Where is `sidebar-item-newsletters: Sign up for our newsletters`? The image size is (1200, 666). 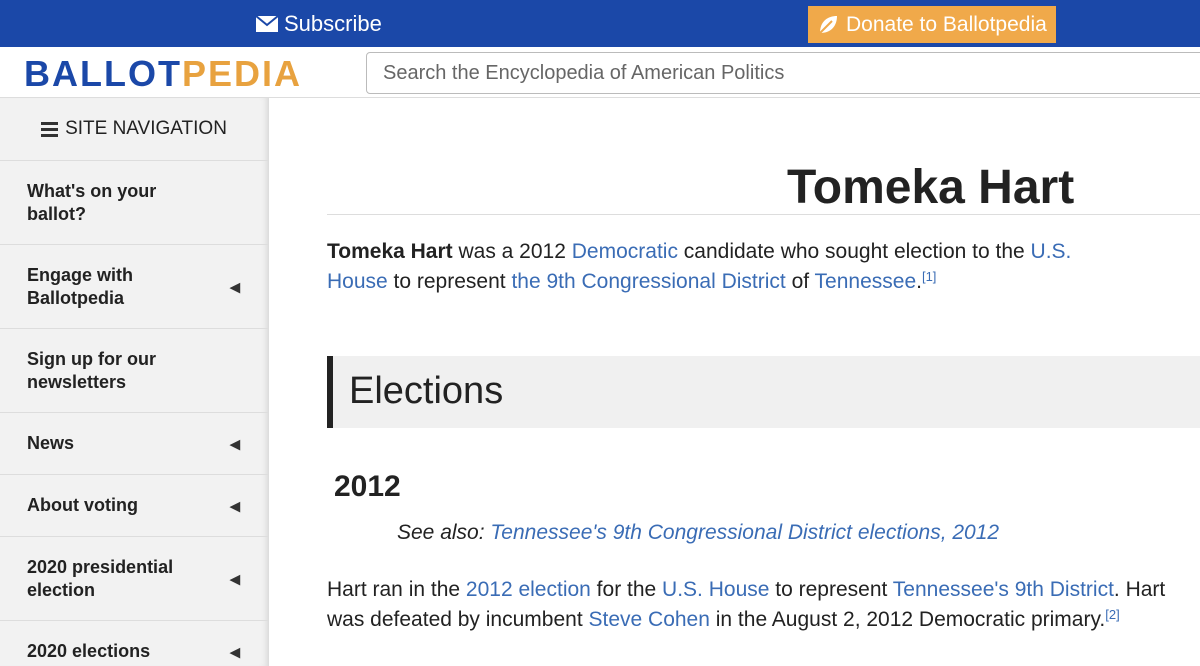
sidebar-item-newsletters: Sign up for our newsletters is located at coordinates (134, 371).